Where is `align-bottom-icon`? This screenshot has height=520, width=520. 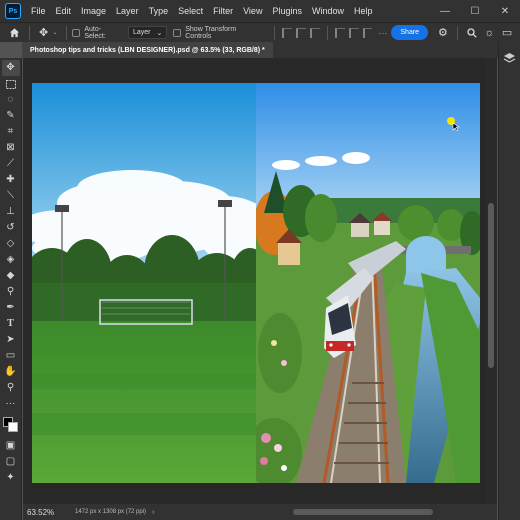 align-bottom-icon is located at coordinates (367, 32).